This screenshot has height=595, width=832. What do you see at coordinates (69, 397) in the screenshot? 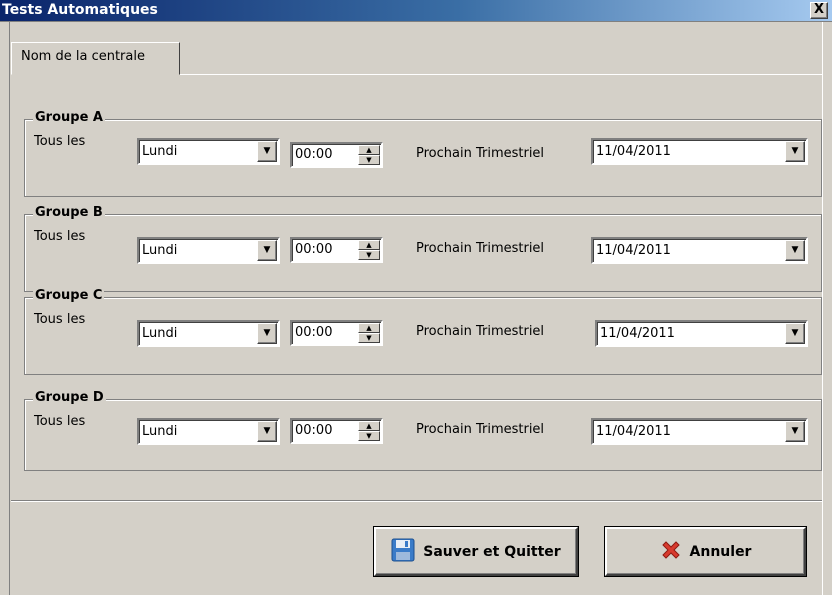
I see `group-title: Groupe D` at bounding box center [69, 397].